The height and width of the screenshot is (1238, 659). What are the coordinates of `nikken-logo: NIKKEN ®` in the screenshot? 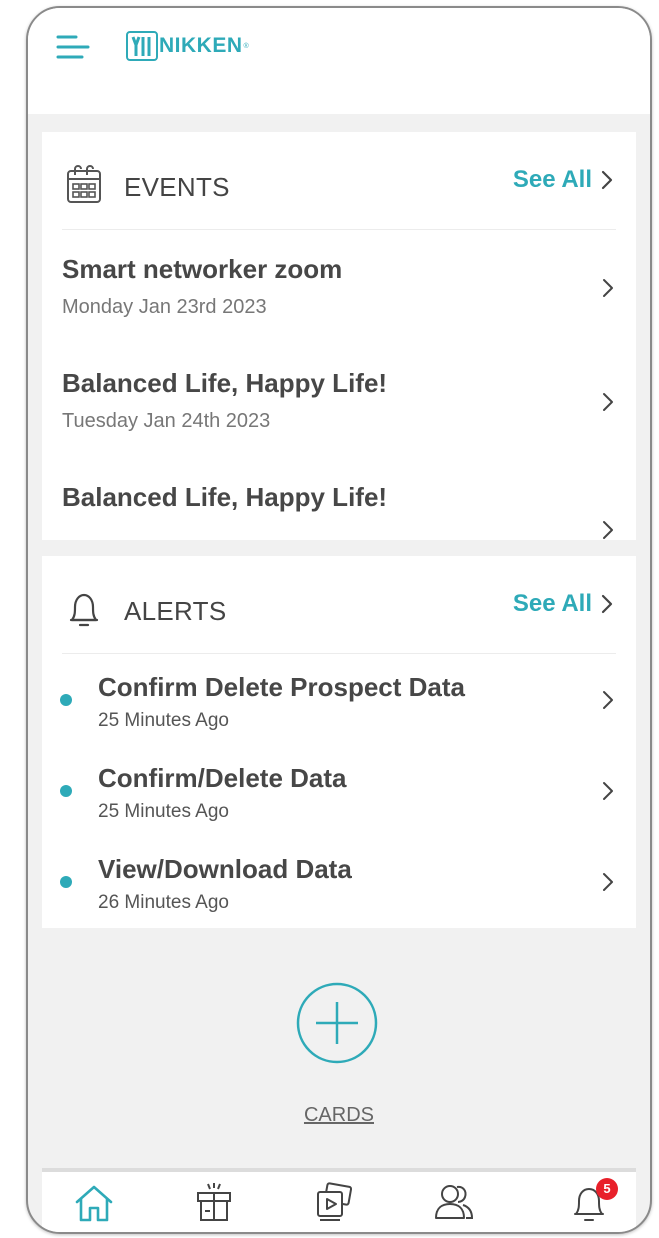 It's located at (187, 46).